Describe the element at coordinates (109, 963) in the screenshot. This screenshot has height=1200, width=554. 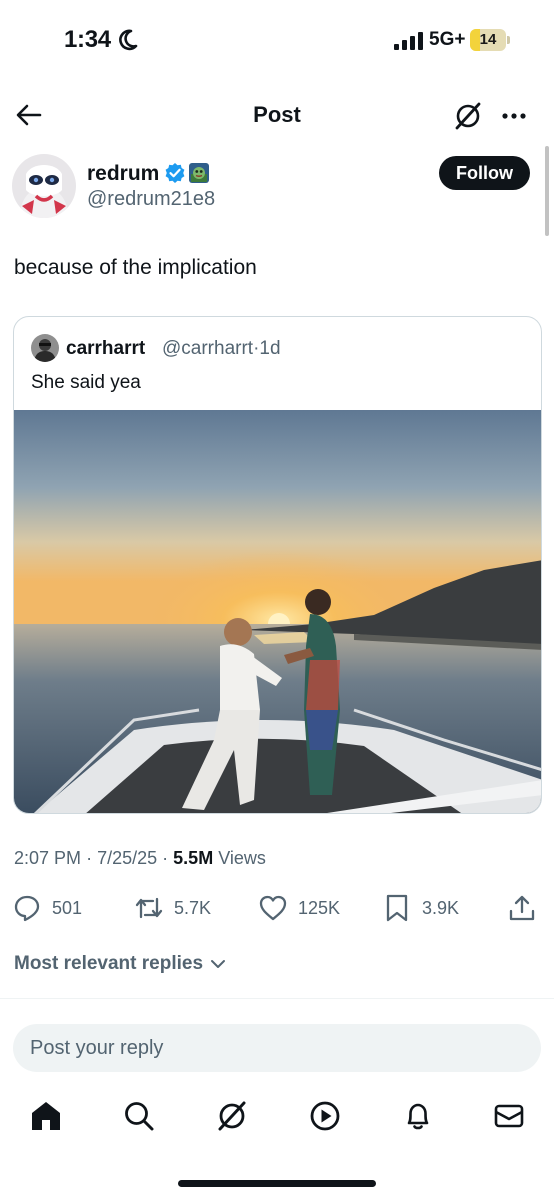
I see `replies-sort-label: Most relevant replies` at that location.